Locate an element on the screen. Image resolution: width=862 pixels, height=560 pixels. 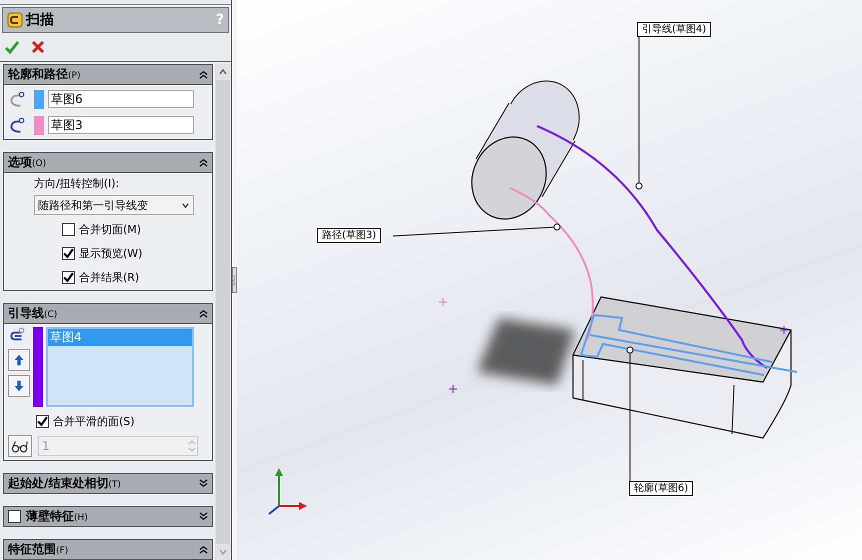
section-title: 轮廓和路径(P) is located at coordinates (45, 74).